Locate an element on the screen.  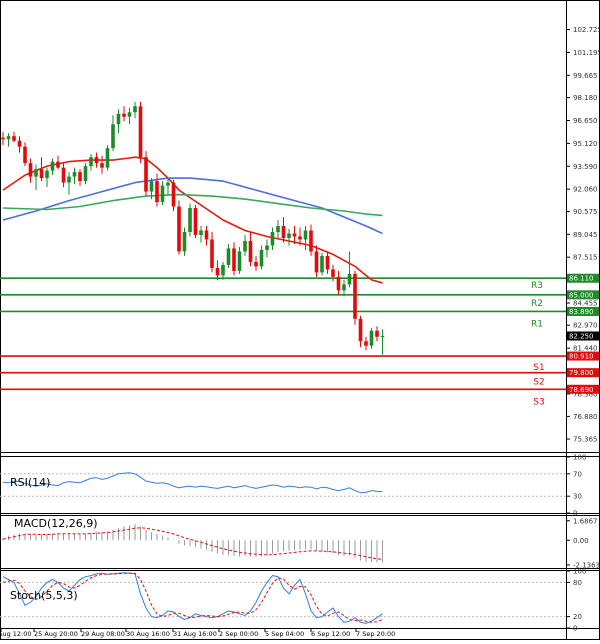
stoch-tick-label: 0 is located at coordinates (575, 629).